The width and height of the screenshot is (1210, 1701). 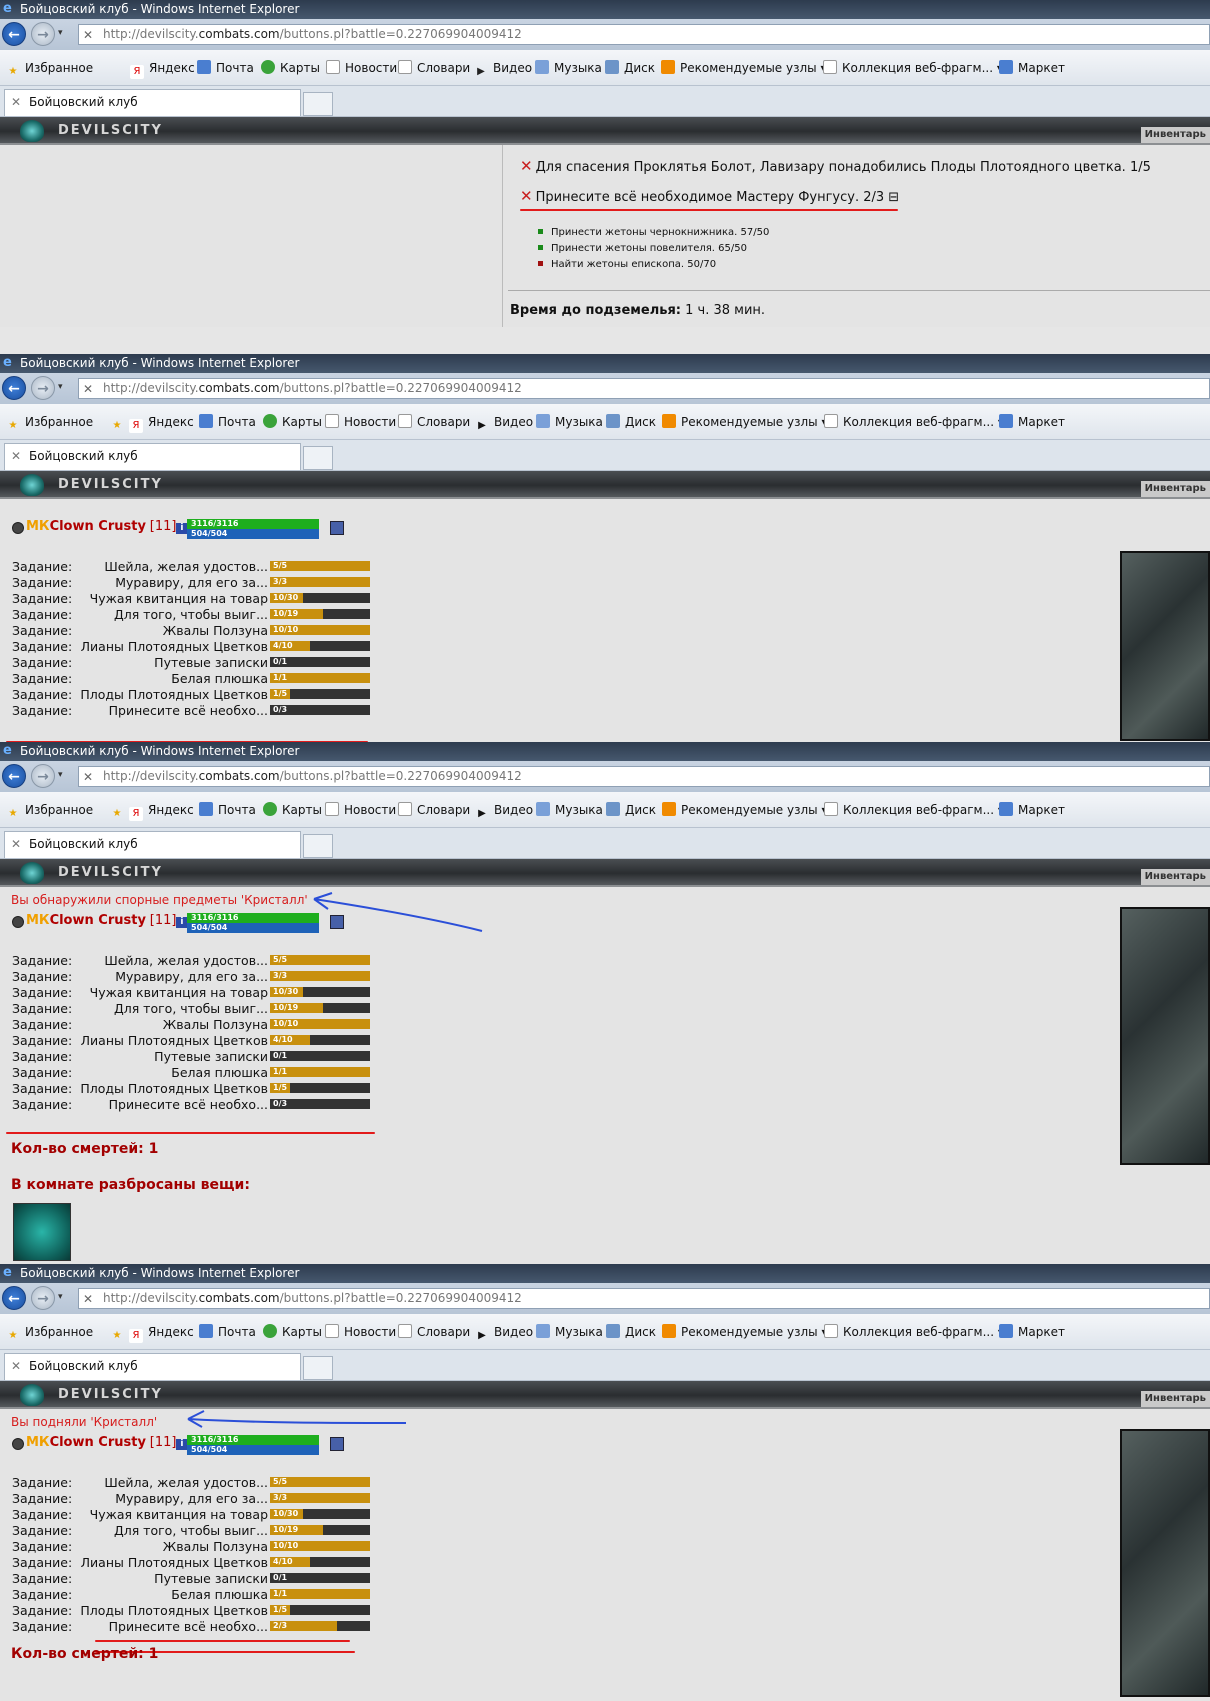 I want to click on inventory-button: Инвентарь, so click(x=1175, y=877).